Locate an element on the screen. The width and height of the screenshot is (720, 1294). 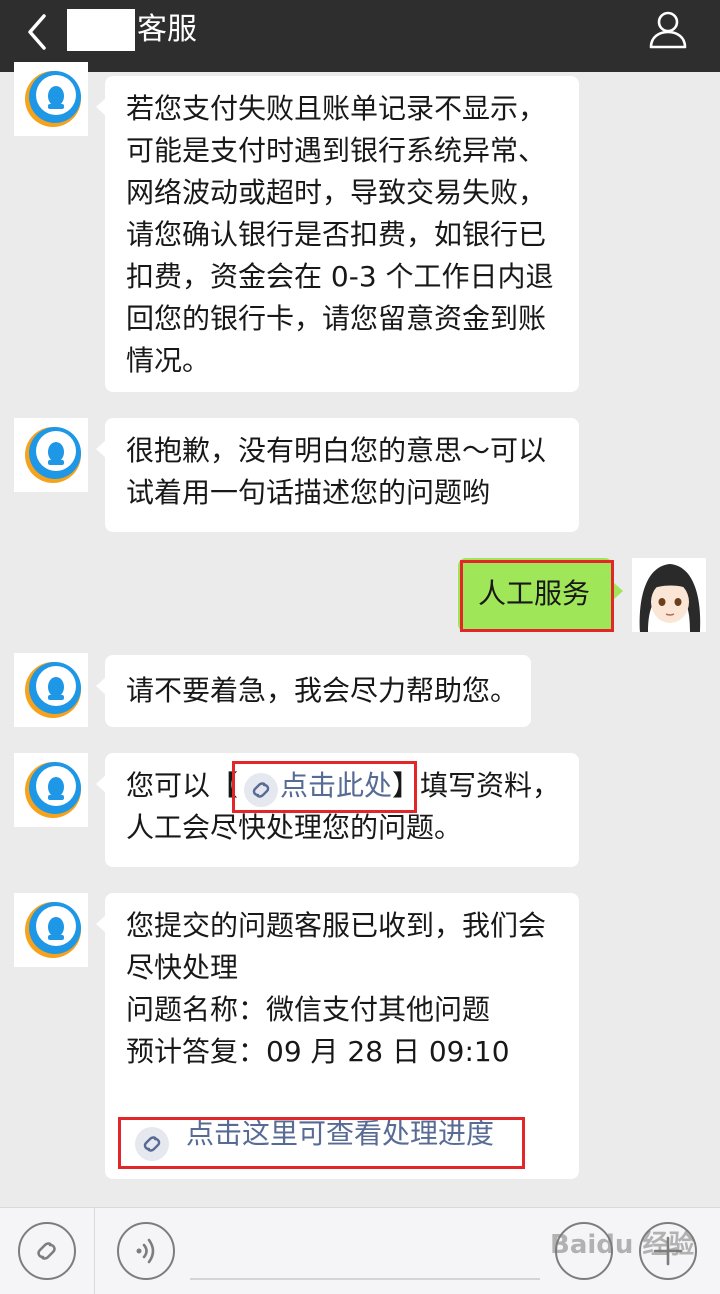
message-line: 回您的银行卡，请您留意资金到账 is located at coordinates (336, 318).